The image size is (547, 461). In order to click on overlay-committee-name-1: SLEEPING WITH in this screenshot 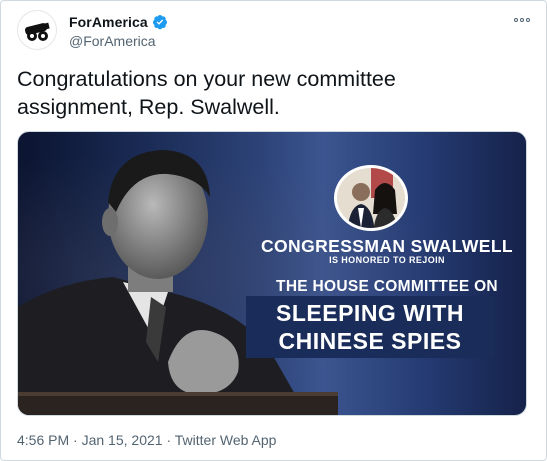, I will do `click(370, 313)`.